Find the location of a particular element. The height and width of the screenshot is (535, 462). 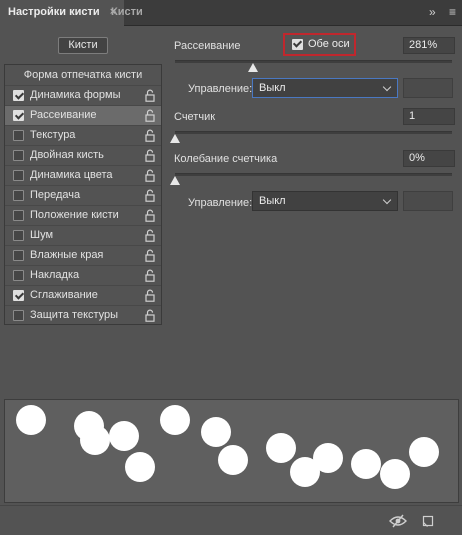

setting-label: Сглаживание is located at coordinates (64, 295).